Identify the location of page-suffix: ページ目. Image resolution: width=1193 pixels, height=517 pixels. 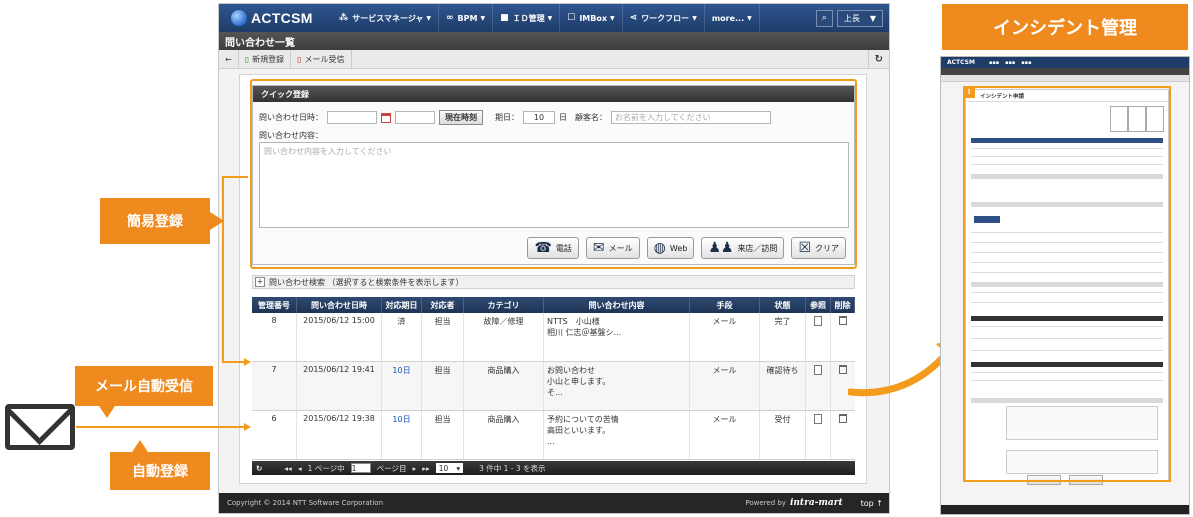
(391, 468).